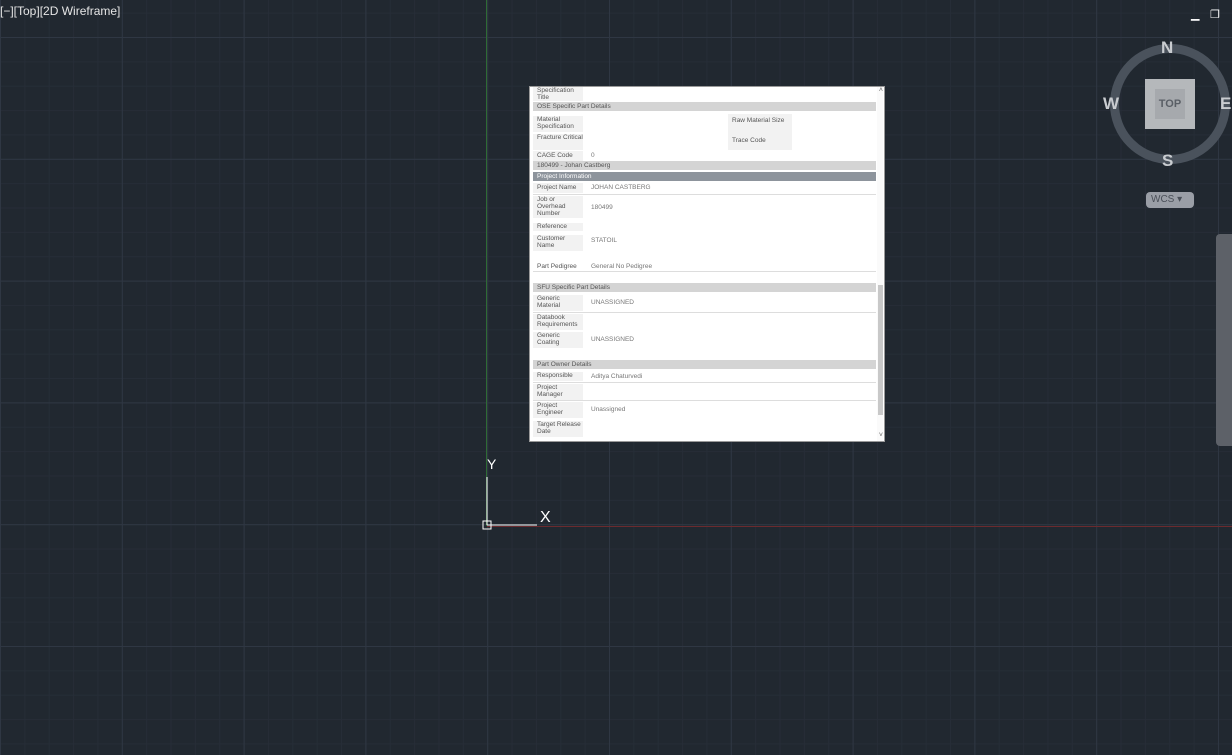 The image size is (1232, 755). I want to click on sfu-section-header: SFU Specific Part Details, so click(704, 287).